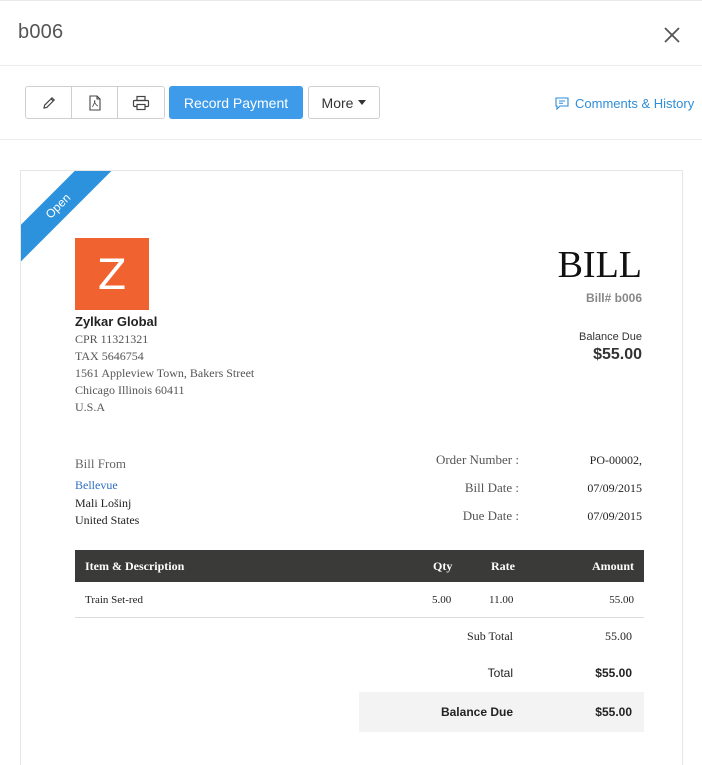  What do you see at coordinates (351, 33) in the screenshot?
I see `header-bar: b006` at bounding box center [351, 33].